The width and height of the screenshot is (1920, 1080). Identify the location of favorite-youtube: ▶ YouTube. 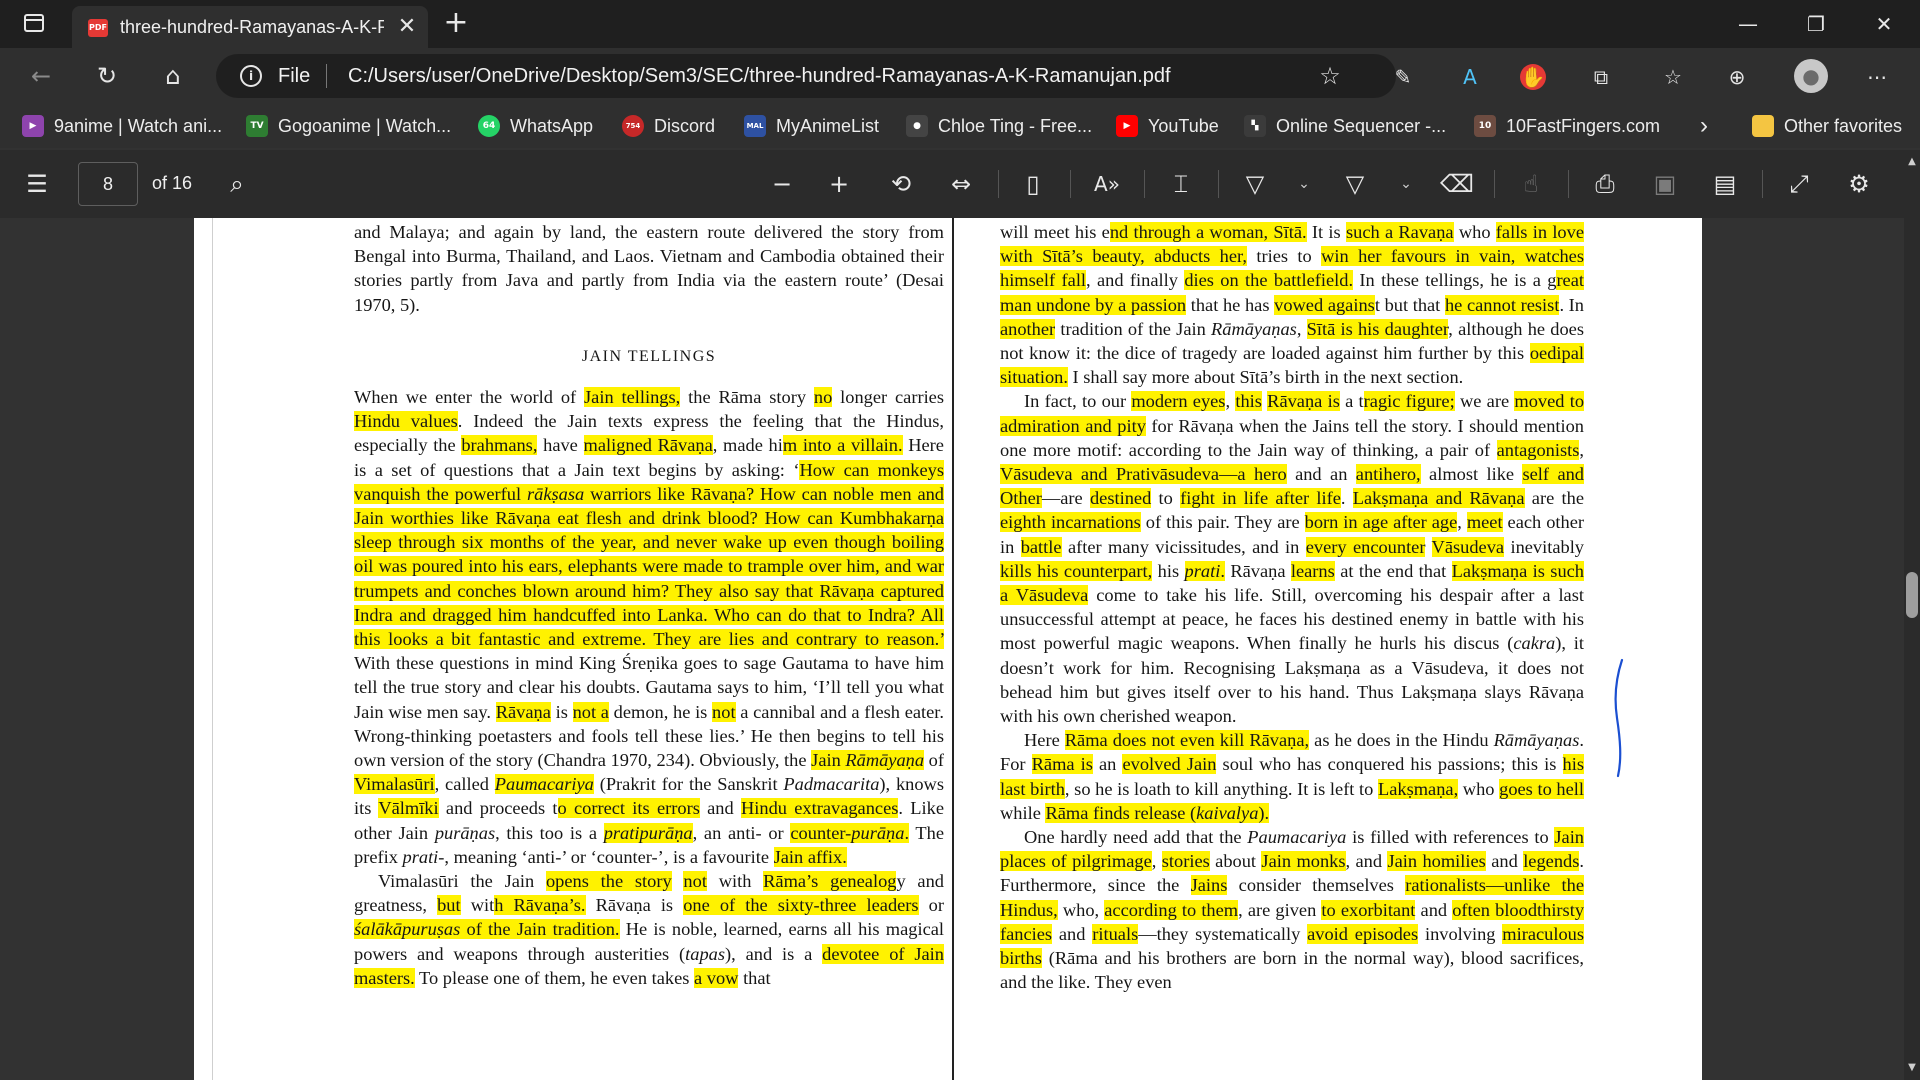
(1167, 126).